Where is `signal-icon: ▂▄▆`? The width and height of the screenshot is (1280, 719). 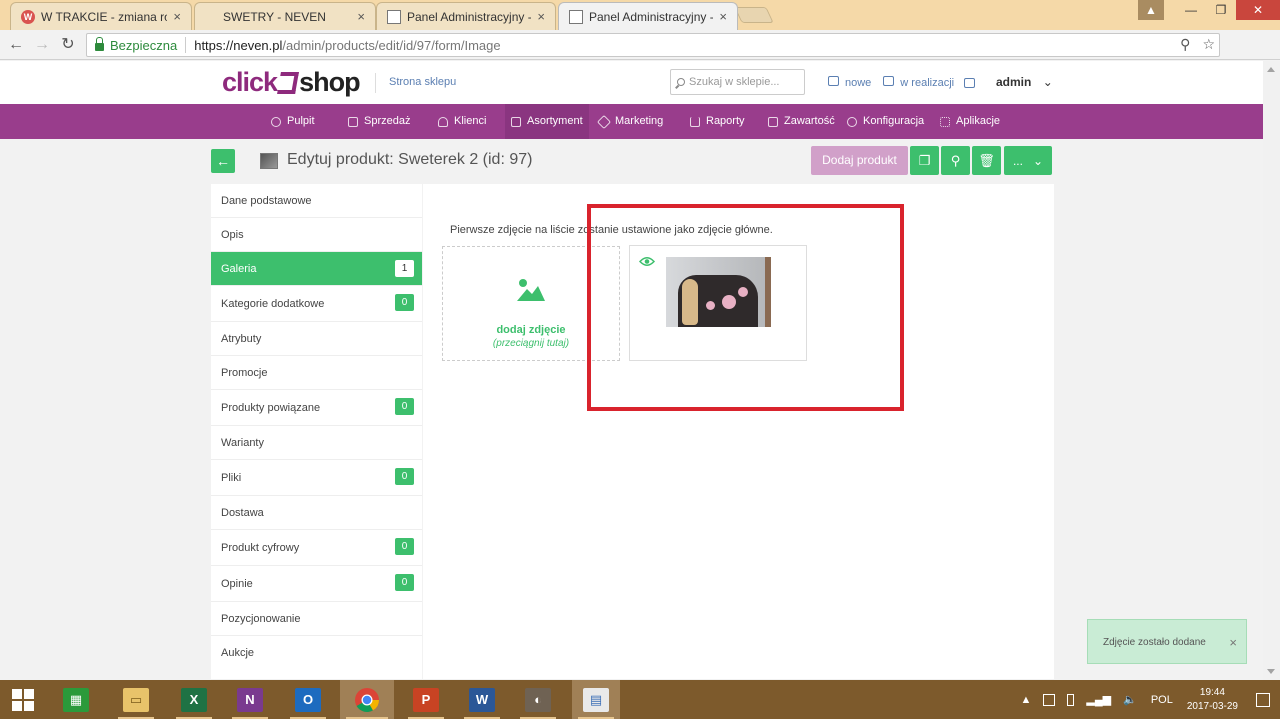 signal-icon: ▂▄▆ is located at coordinates (1098, 699).